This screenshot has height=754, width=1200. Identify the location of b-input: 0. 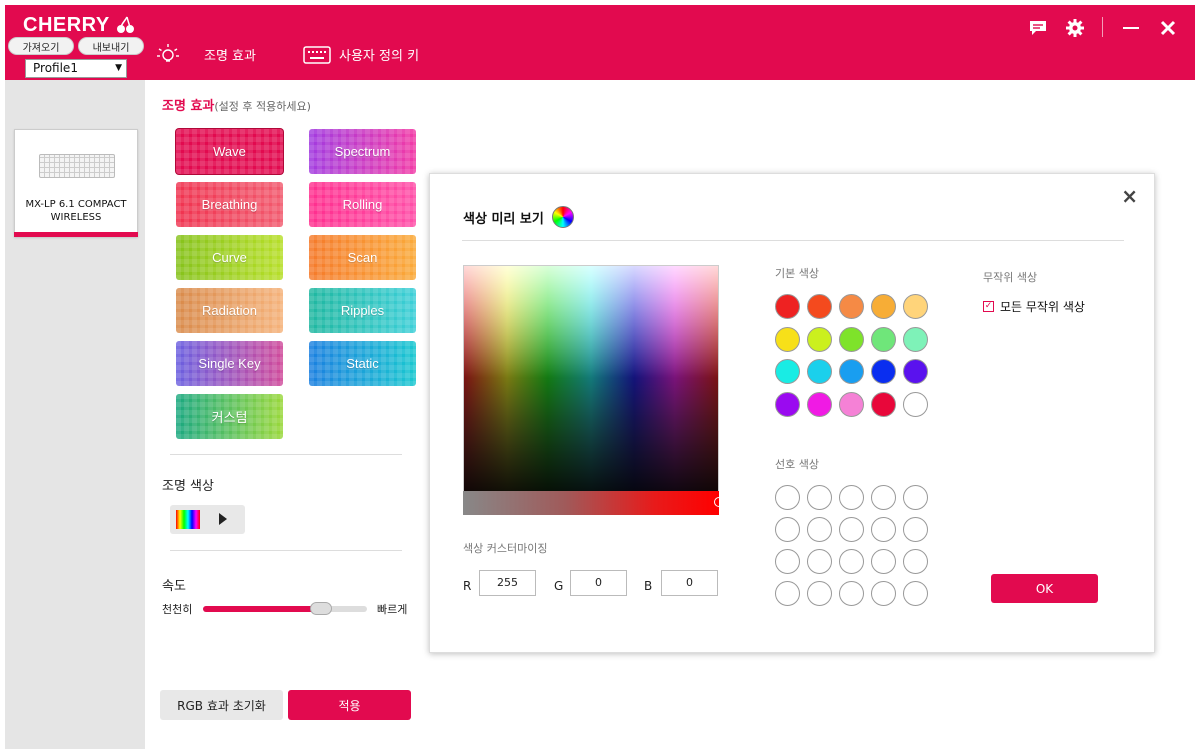
(689, 583).